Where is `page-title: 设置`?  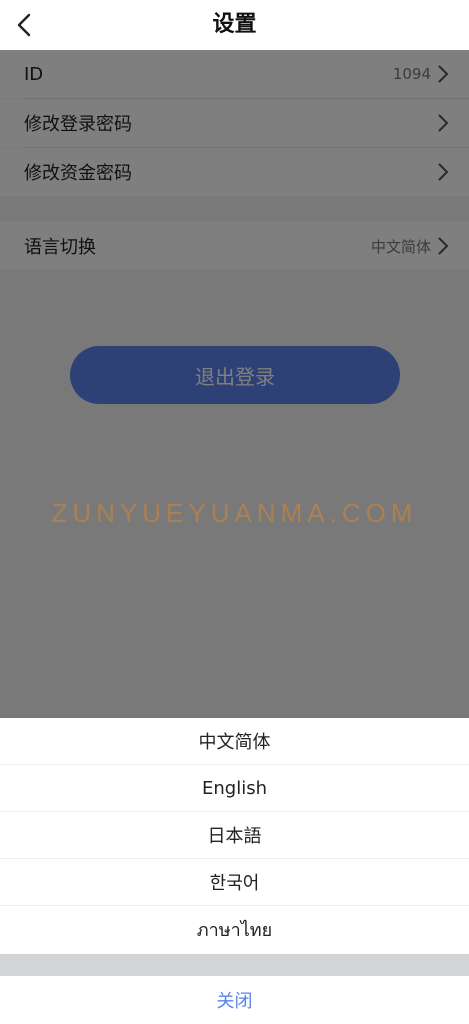 page-title: 设置 is located at coordinates (234, 24).